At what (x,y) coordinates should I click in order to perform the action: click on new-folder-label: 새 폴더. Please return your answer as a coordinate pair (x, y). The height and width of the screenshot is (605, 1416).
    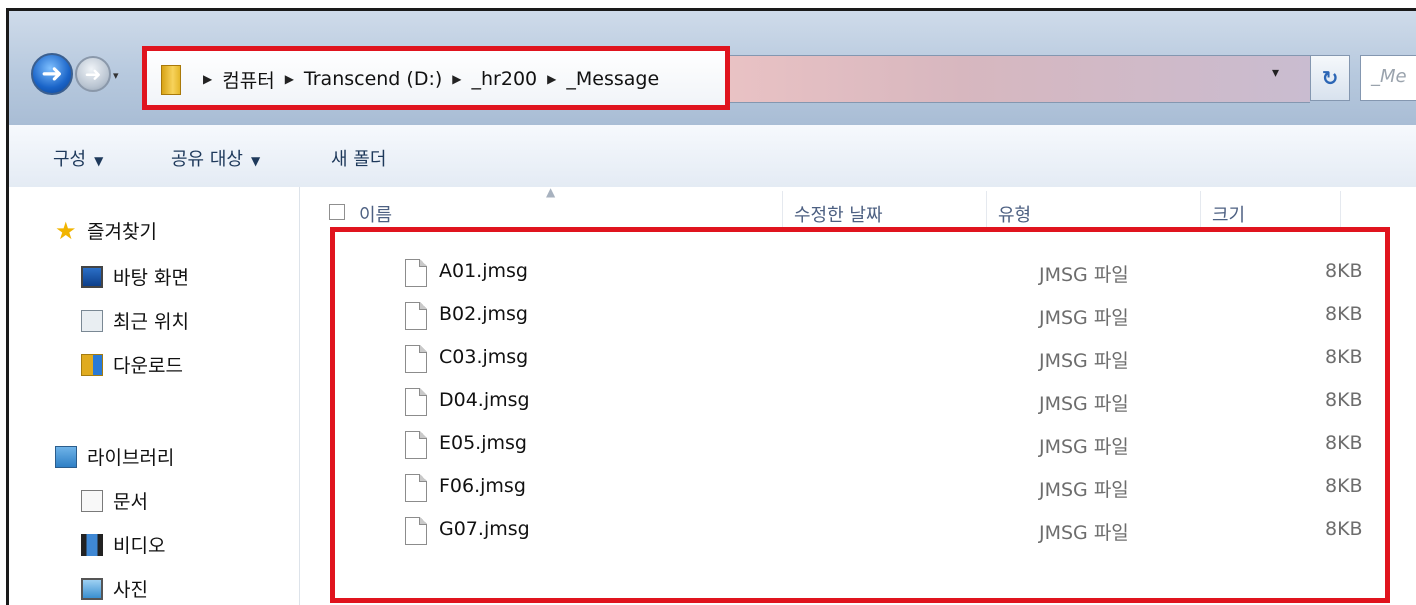
    Looking at the image, I should click on (359, 159).